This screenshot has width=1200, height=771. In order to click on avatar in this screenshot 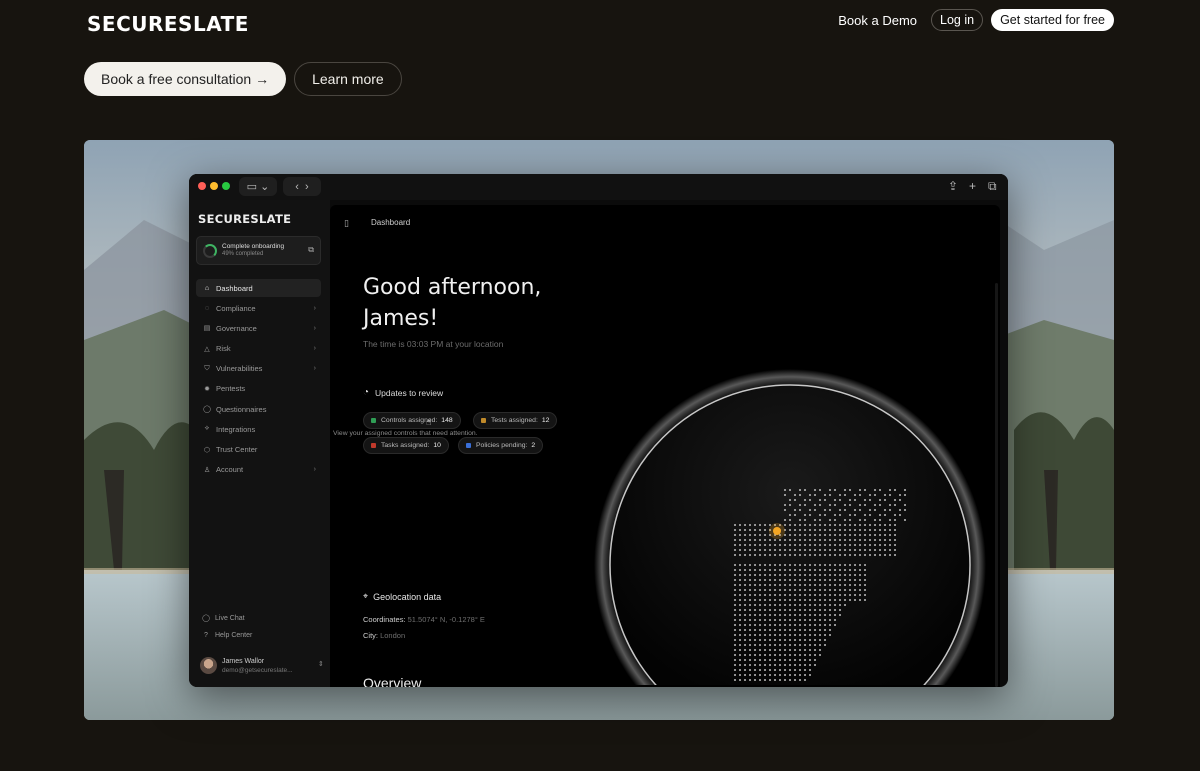, I will do `click(208, 665)`.